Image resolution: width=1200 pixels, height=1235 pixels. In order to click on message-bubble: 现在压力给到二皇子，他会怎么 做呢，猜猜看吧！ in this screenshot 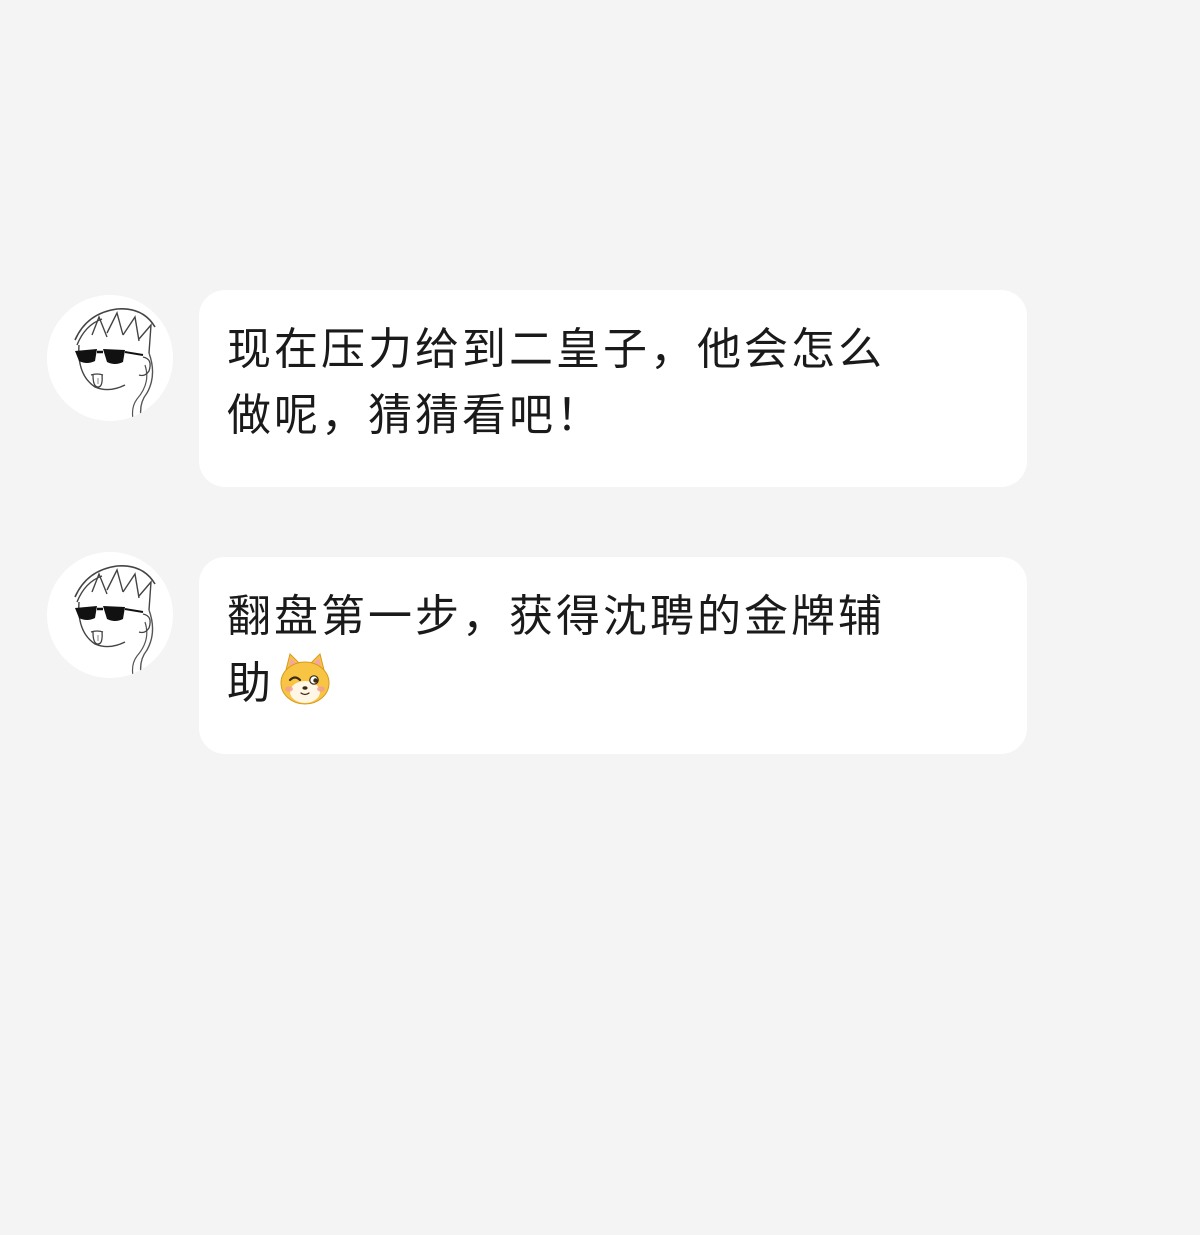, I will do `click(613, 388)`.